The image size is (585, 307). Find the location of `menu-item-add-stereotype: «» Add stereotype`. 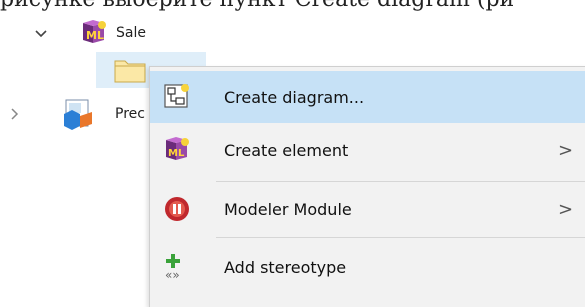

menu-item-add-stereotype: «» Add stereotype is located at coordinates (367, 267).